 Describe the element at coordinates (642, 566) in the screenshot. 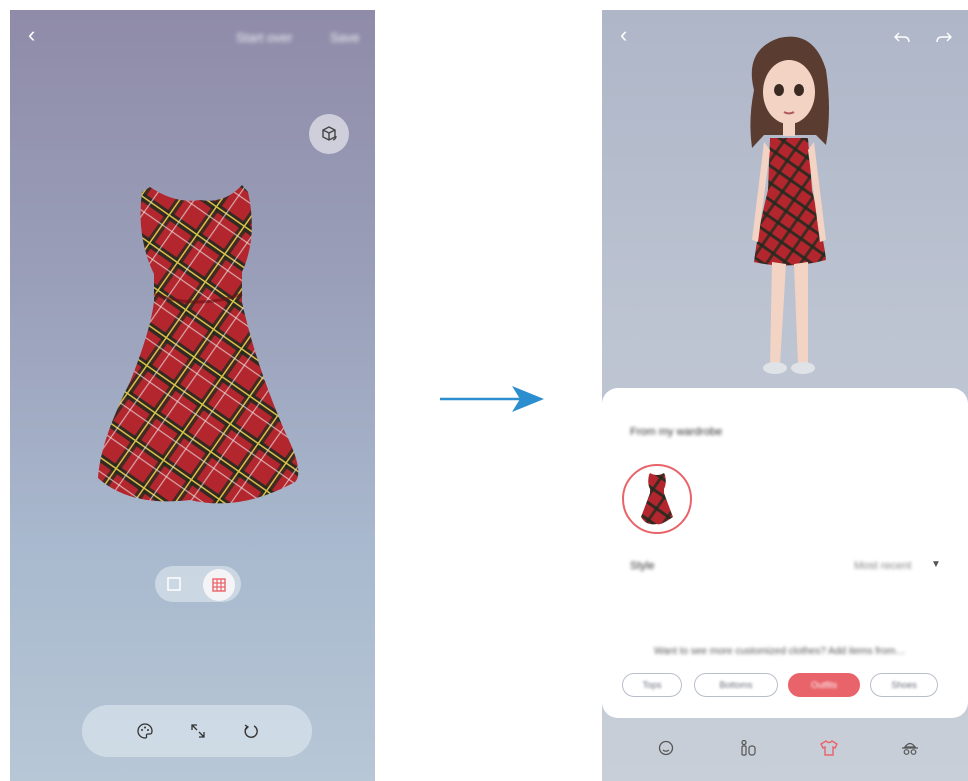

I see `style-label: Style` at that location.